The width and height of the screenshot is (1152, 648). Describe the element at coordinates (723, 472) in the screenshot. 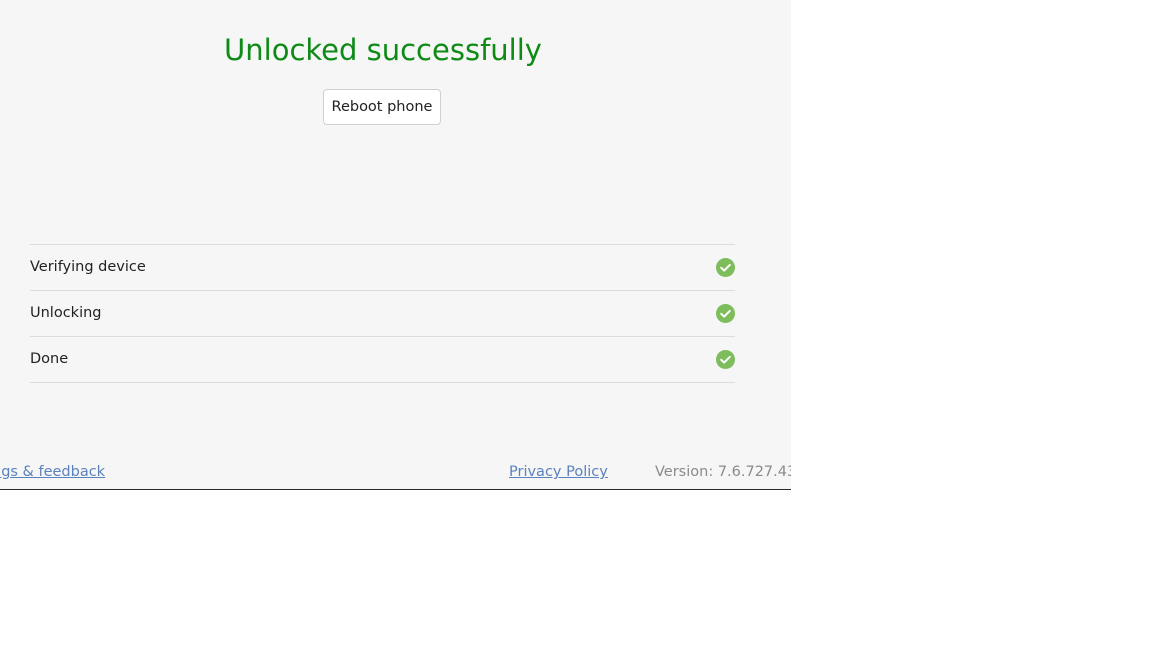

I see `version-label: Version: 7.6.727.43` at that location.